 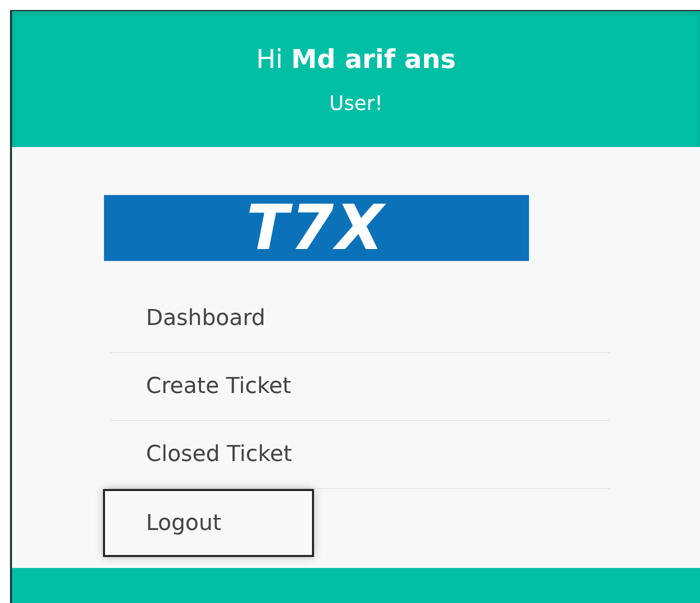 What do you see at coordinates (356, 60) in the screenshot?
I see `greeting-text: Hi Md arif ans` at bounding box center [356, 60].